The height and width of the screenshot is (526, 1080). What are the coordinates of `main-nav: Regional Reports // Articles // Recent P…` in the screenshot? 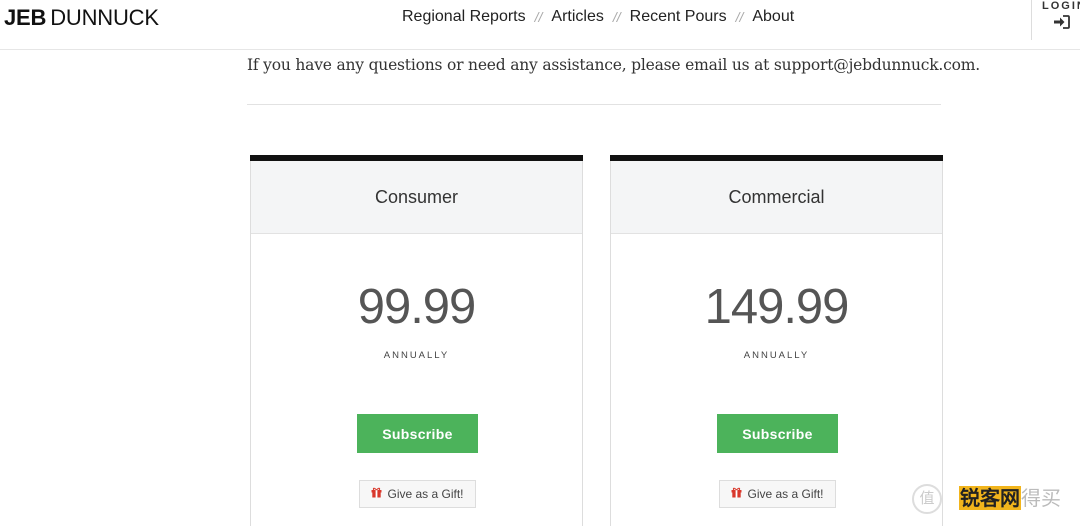 It's located at (598, 17).